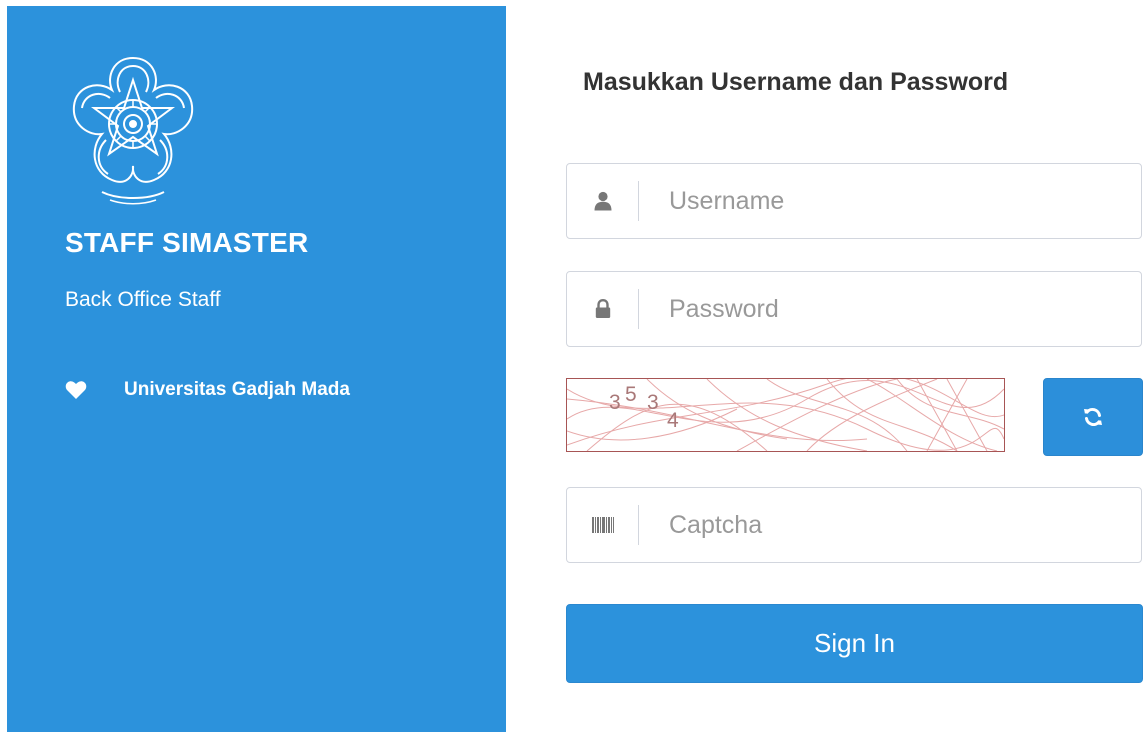 The height and width of the screenshot is (732, 1144). I want to click on username-input, so click(890, 201).